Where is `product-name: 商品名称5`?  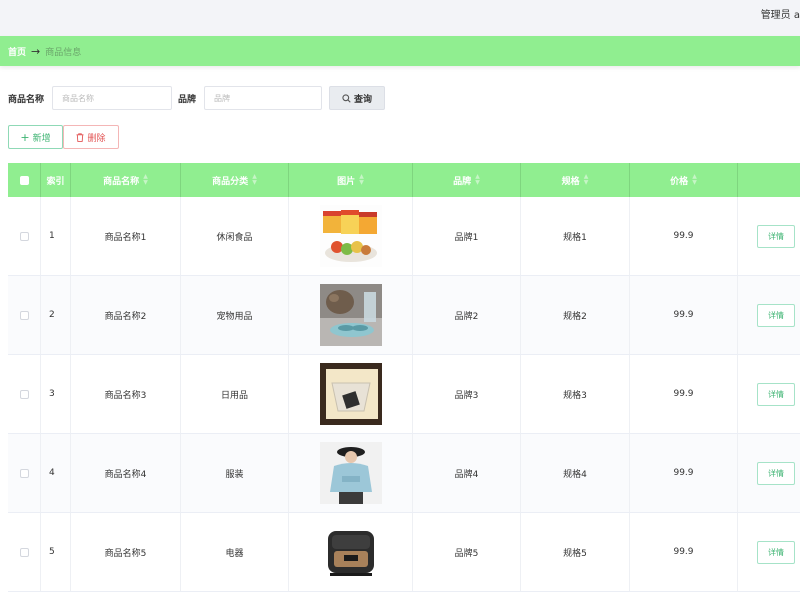 product-name: 商品名称5 is located at coordinates (126, 552).